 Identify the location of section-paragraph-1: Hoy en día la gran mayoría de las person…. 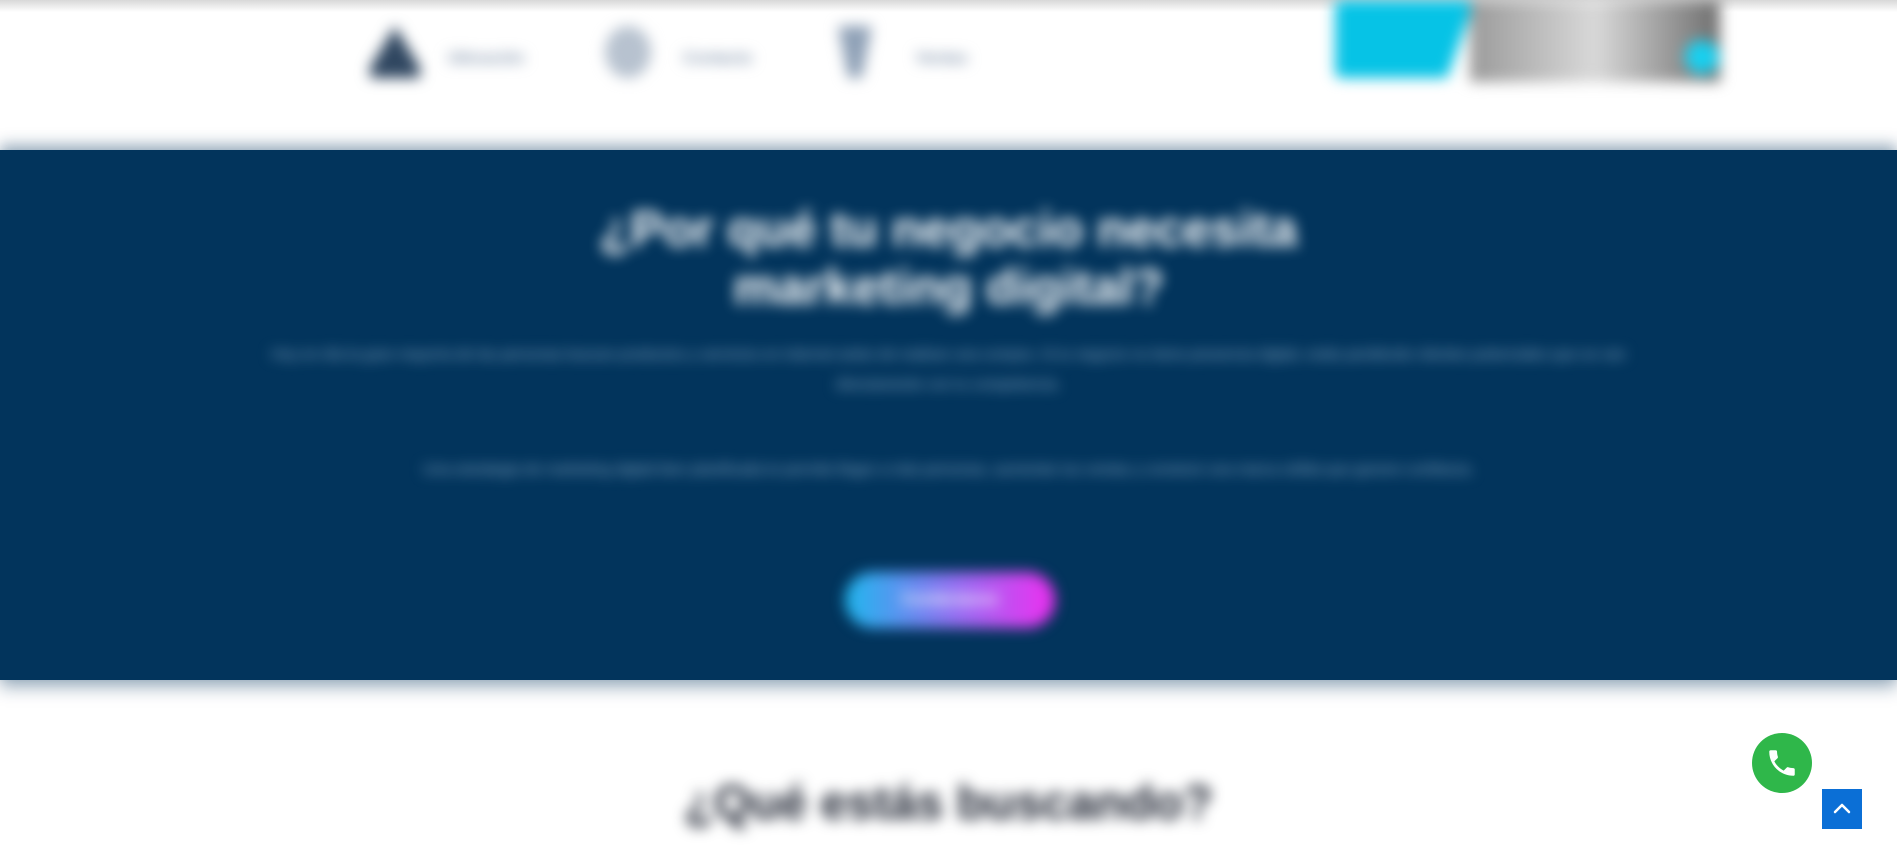
(948, 369).